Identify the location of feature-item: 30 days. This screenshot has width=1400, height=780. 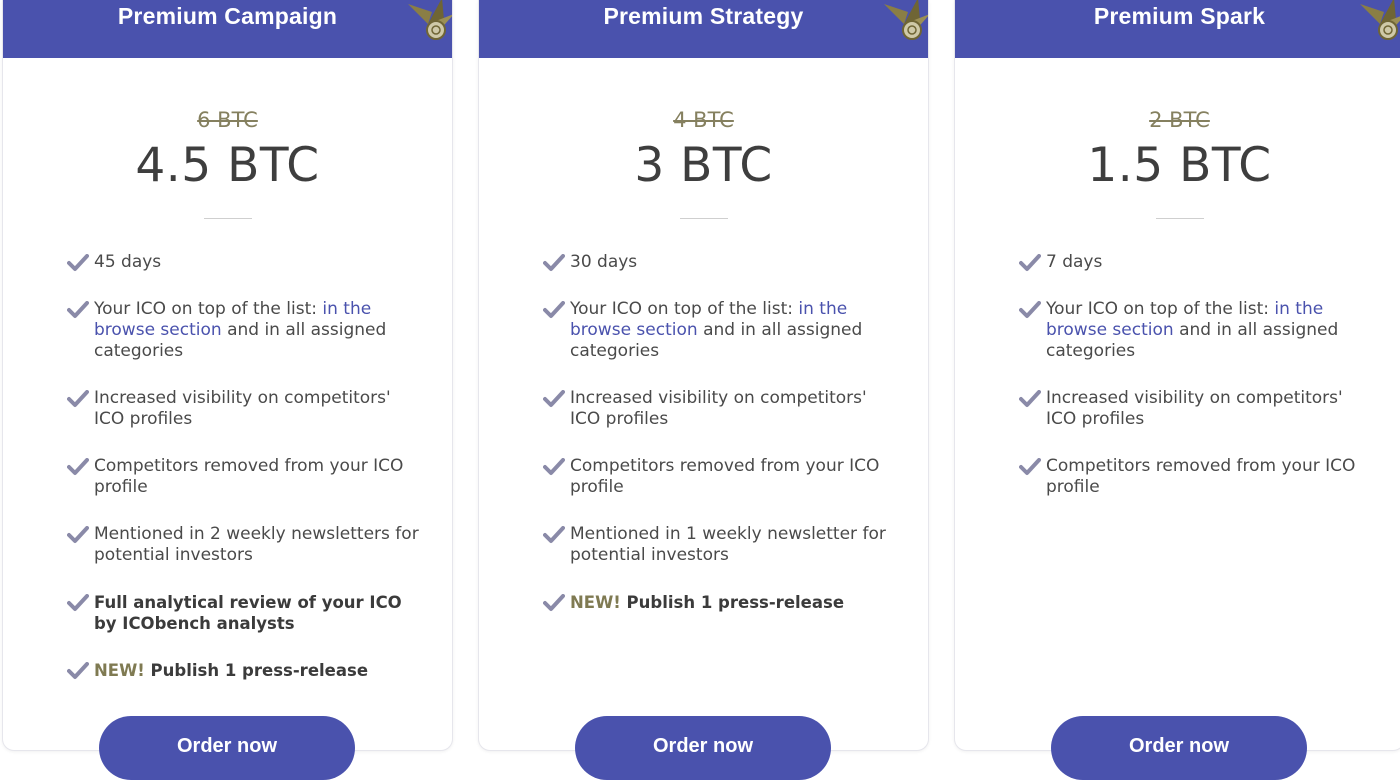
(719, 262).